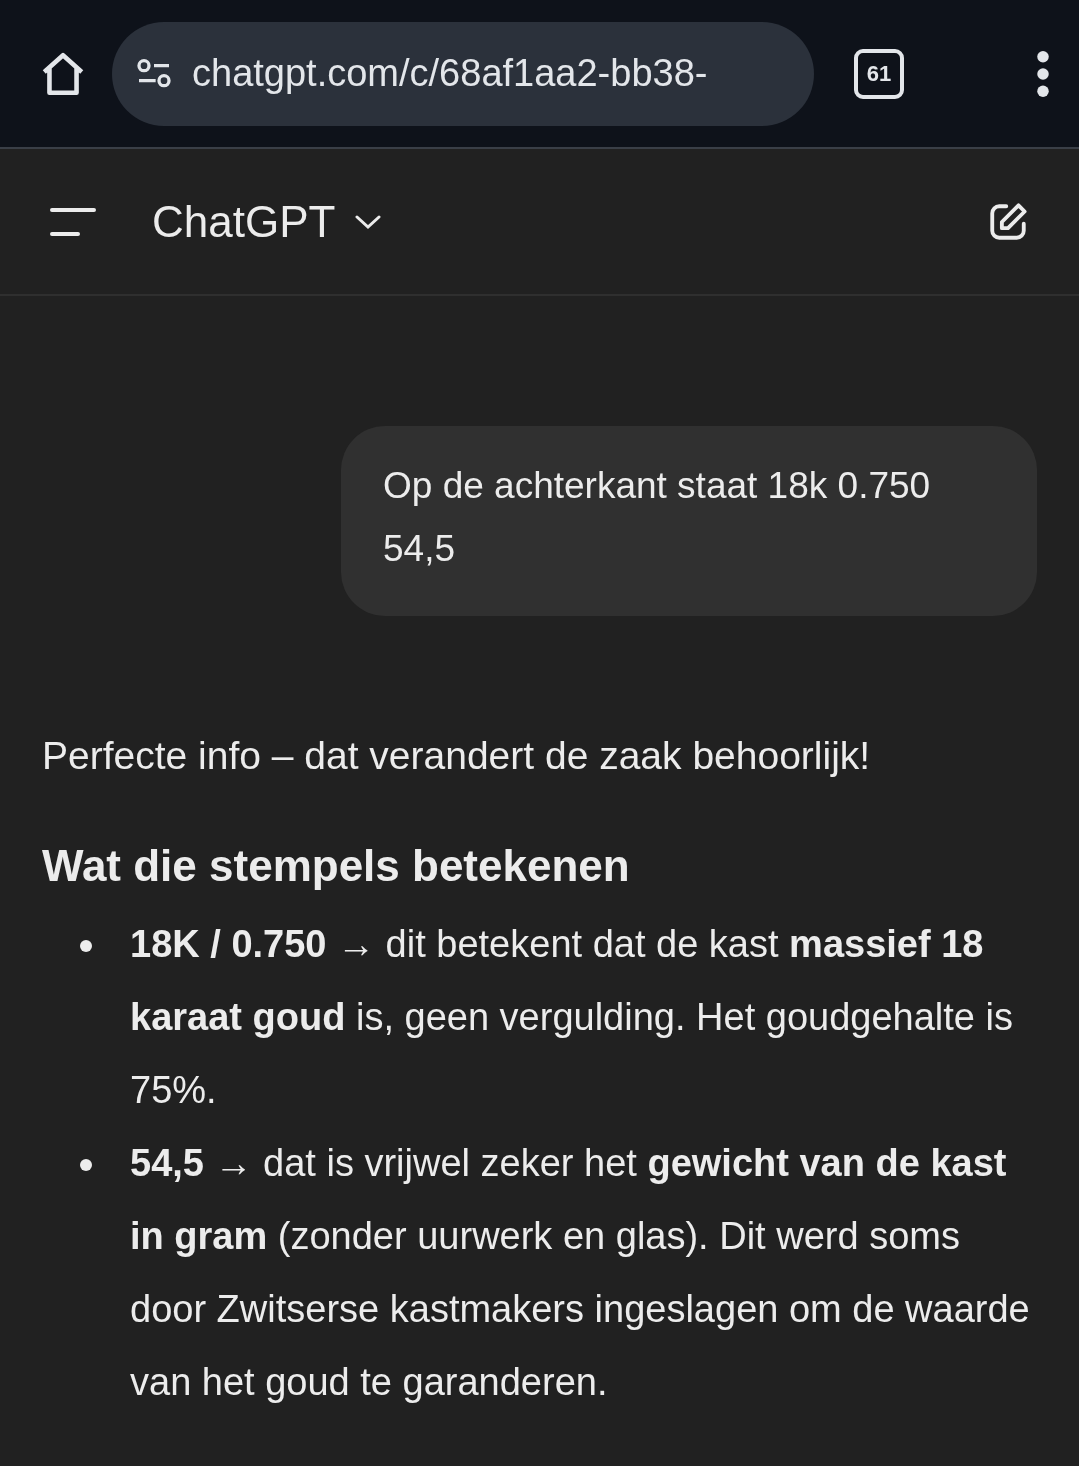 This screenshot has width=1079, height=1466. I want to click on address-bar: chatgpt.com/c/68af1aa2-bb38-, so click(463, 73).